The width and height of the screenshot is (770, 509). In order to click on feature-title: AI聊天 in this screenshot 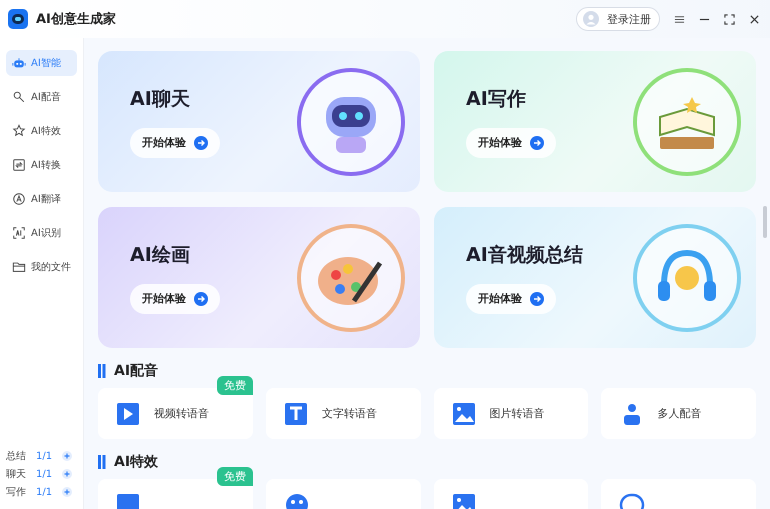, I will do `click(160, 99)`.